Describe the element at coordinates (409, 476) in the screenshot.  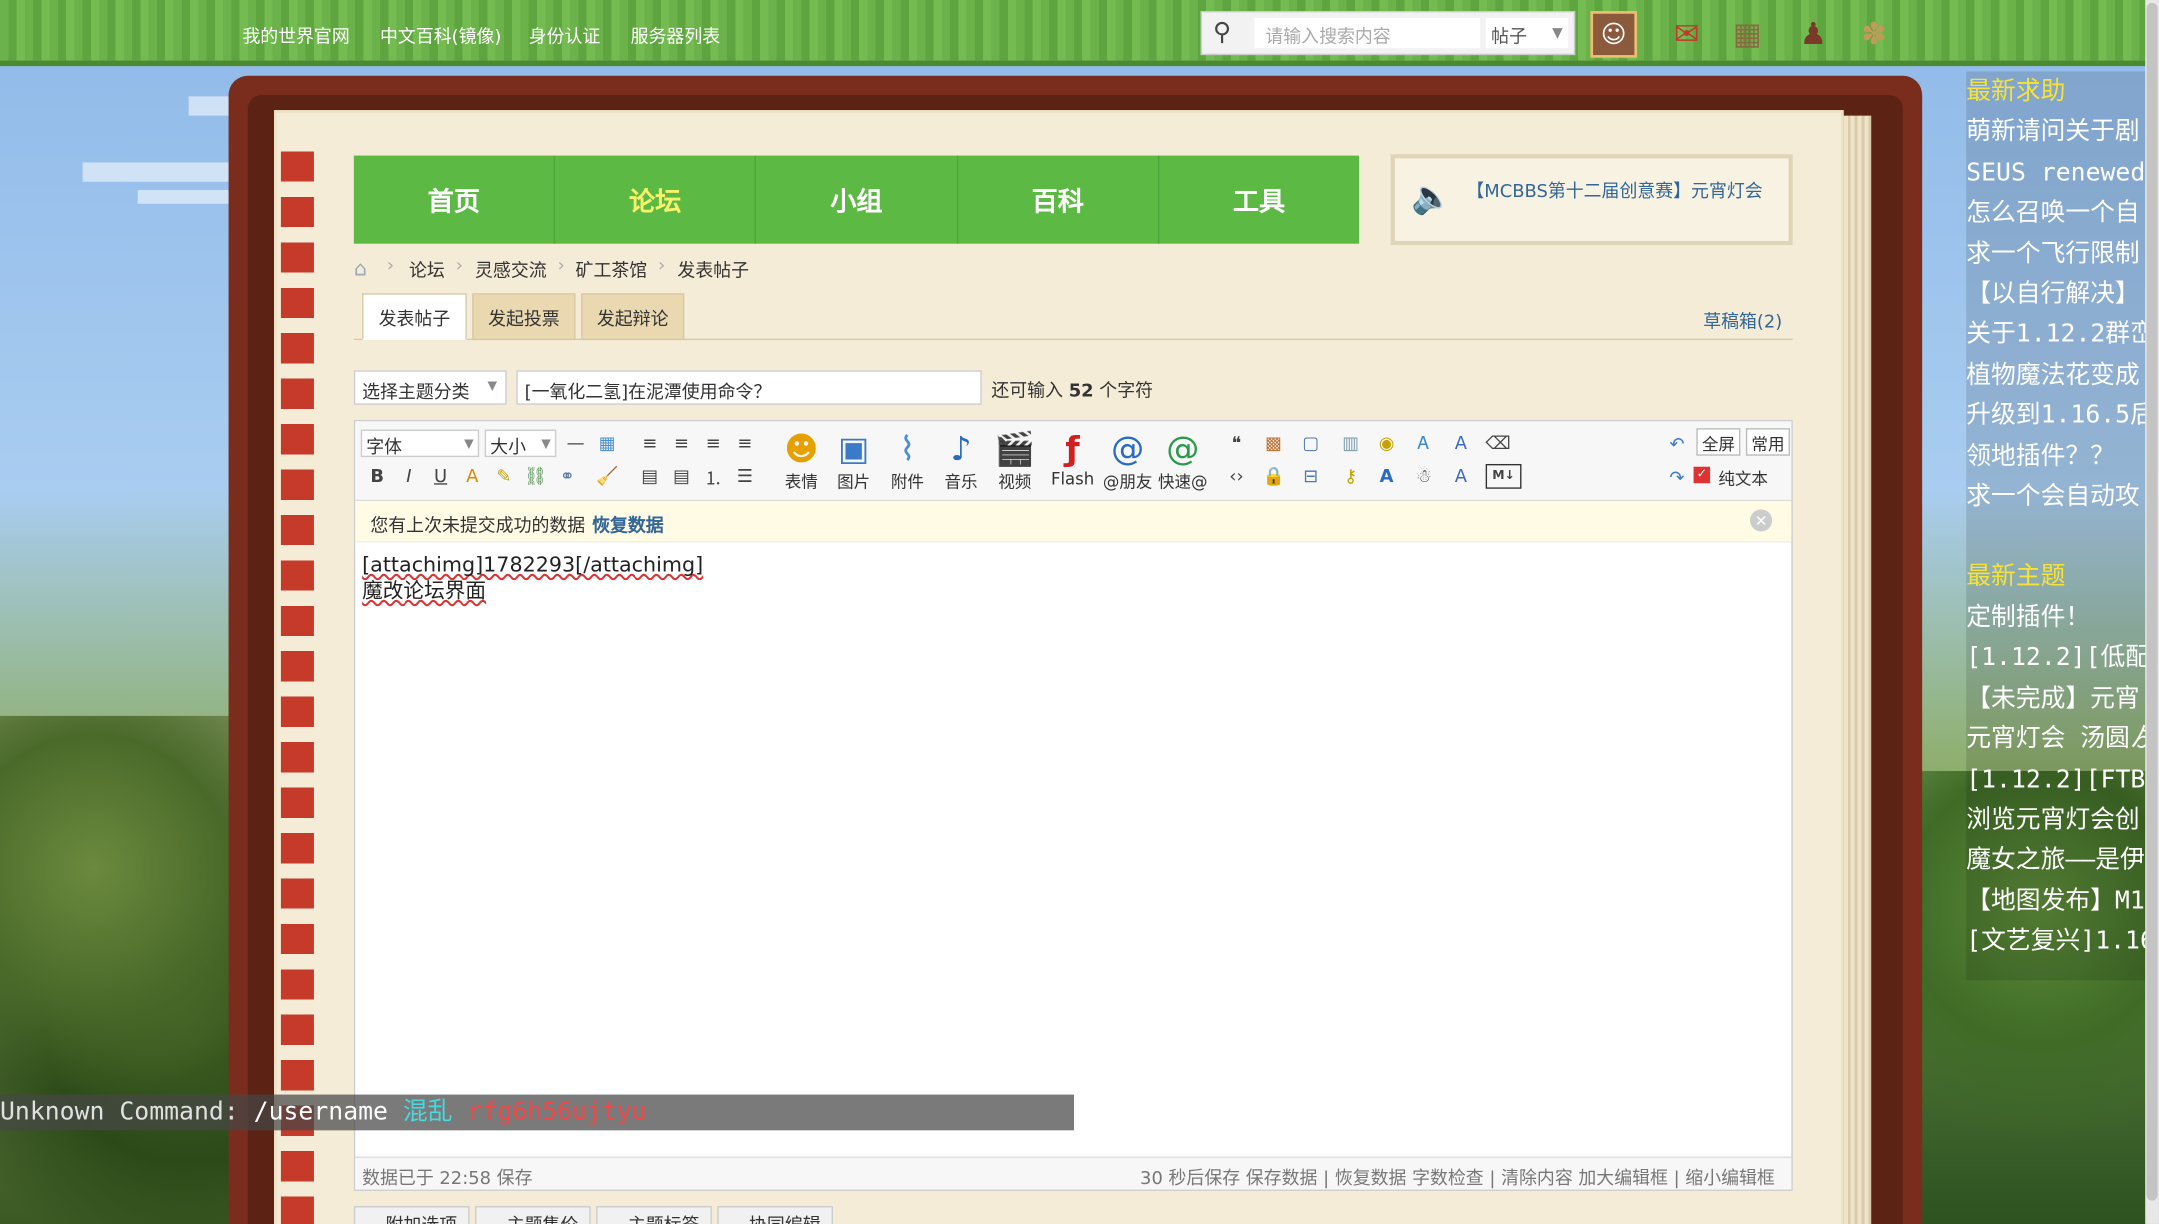
I see `italic-icon: I` at that location.